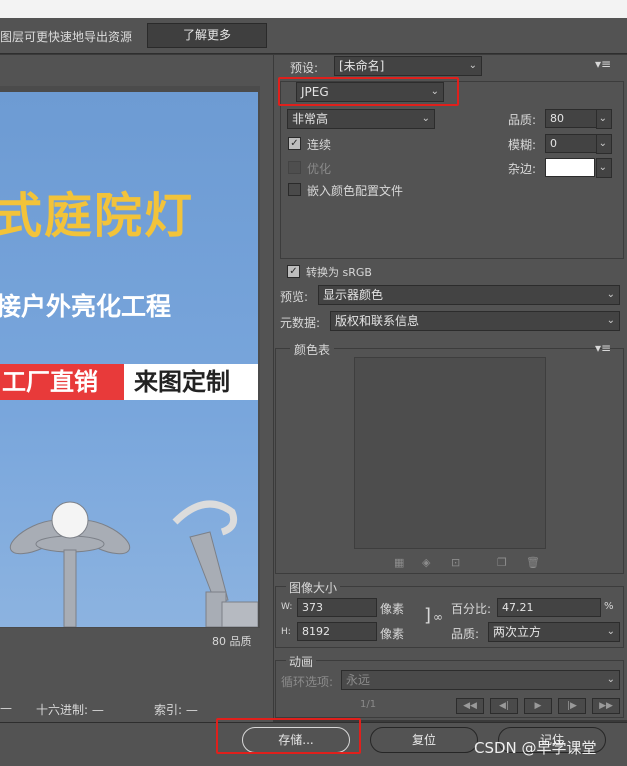  What do you see at coordinates (571, 118) in the screenshot?
I see `quality-input: 80` at bounding box center [571, 118].